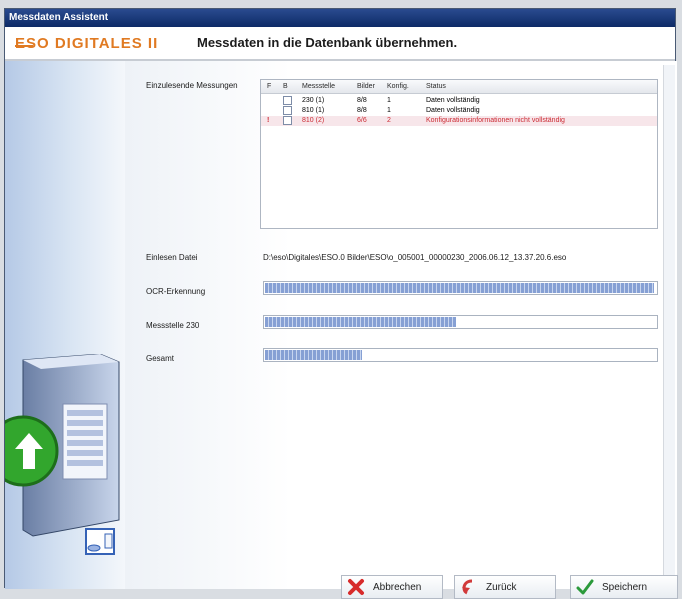 This screenshot has height=599, width=682. Describe the element at coordinates (340, 18) in the screenshot. I see `window-titlebar: Messdaten Assistent` at that location.